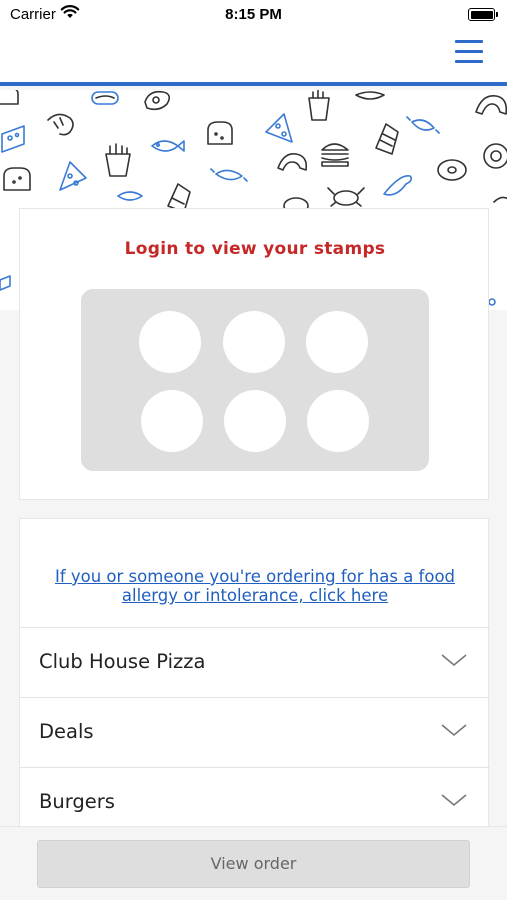 The width and height of the screenshot is (507, 900). I want to click on category-label: Deals, so click(66, 731).